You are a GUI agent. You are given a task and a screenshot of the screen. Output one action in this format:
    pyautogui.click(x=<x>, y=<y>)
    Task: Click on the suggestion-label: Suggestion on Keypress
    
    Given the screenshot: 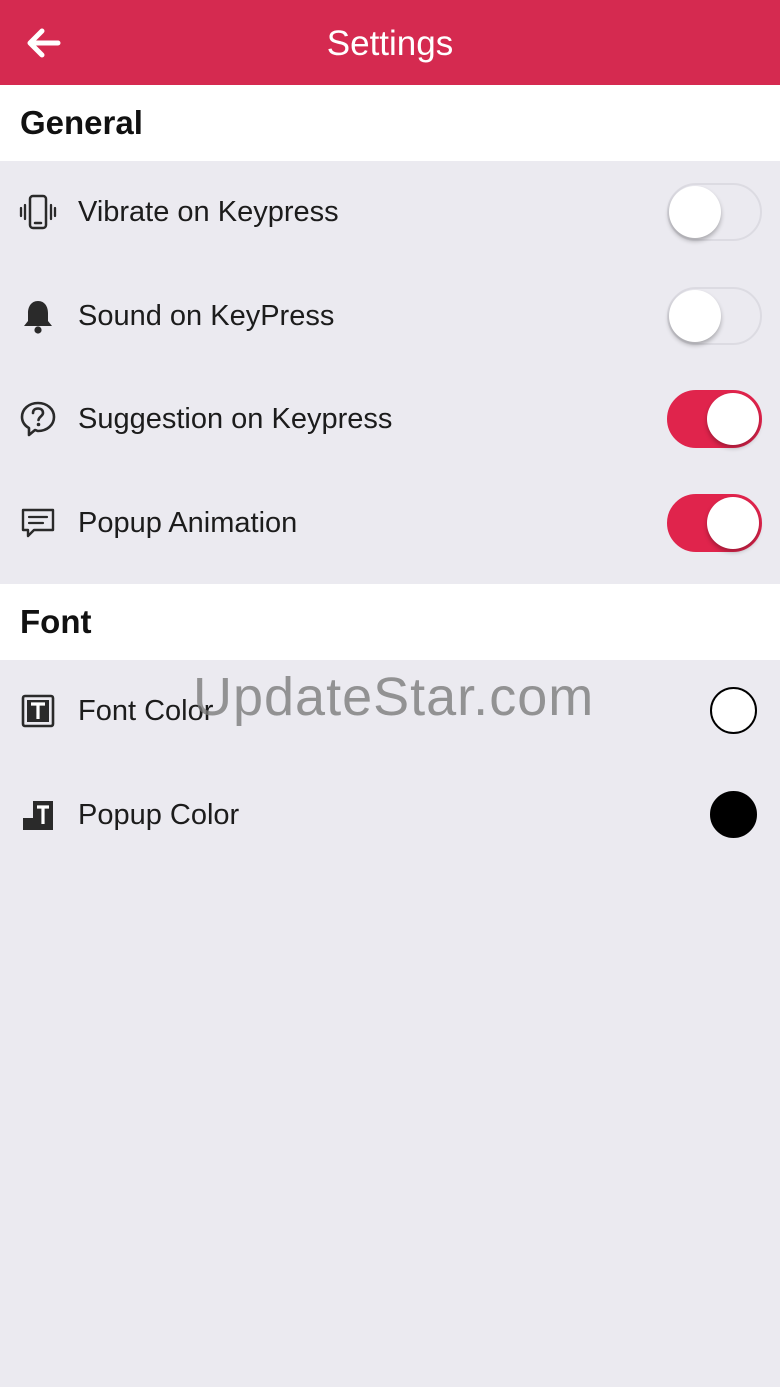 What is the action you would take?
    pyautogui.click(x=235, y=419)
    